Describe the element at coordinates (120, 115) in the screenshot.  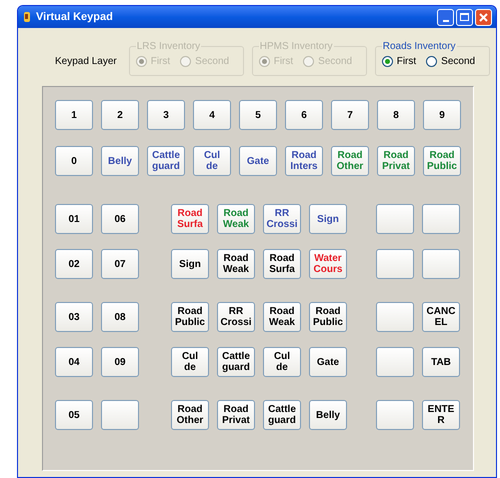
I see `keypad-key: 2` at that location.